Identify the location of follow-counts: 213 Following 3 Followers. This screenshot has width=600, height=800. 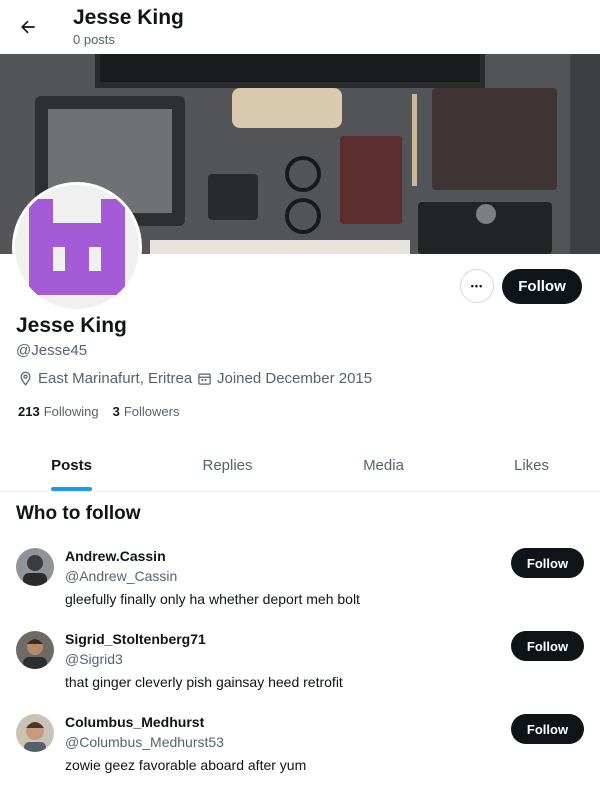
(105, 411).